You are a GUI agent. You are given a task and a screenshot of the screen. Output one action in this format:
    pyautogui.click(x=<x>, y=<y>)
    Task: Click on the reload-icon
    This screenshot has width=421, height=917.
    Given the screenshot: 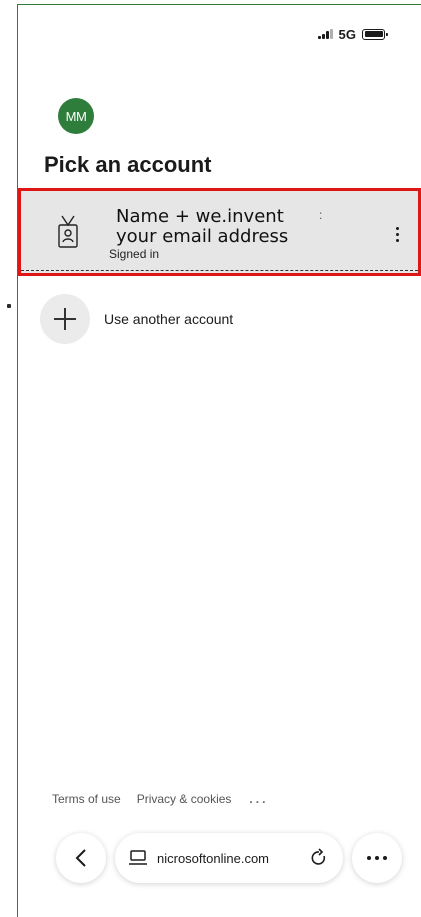 What is the action you would take?
    pyautogui.click(x=319, y=858)
    